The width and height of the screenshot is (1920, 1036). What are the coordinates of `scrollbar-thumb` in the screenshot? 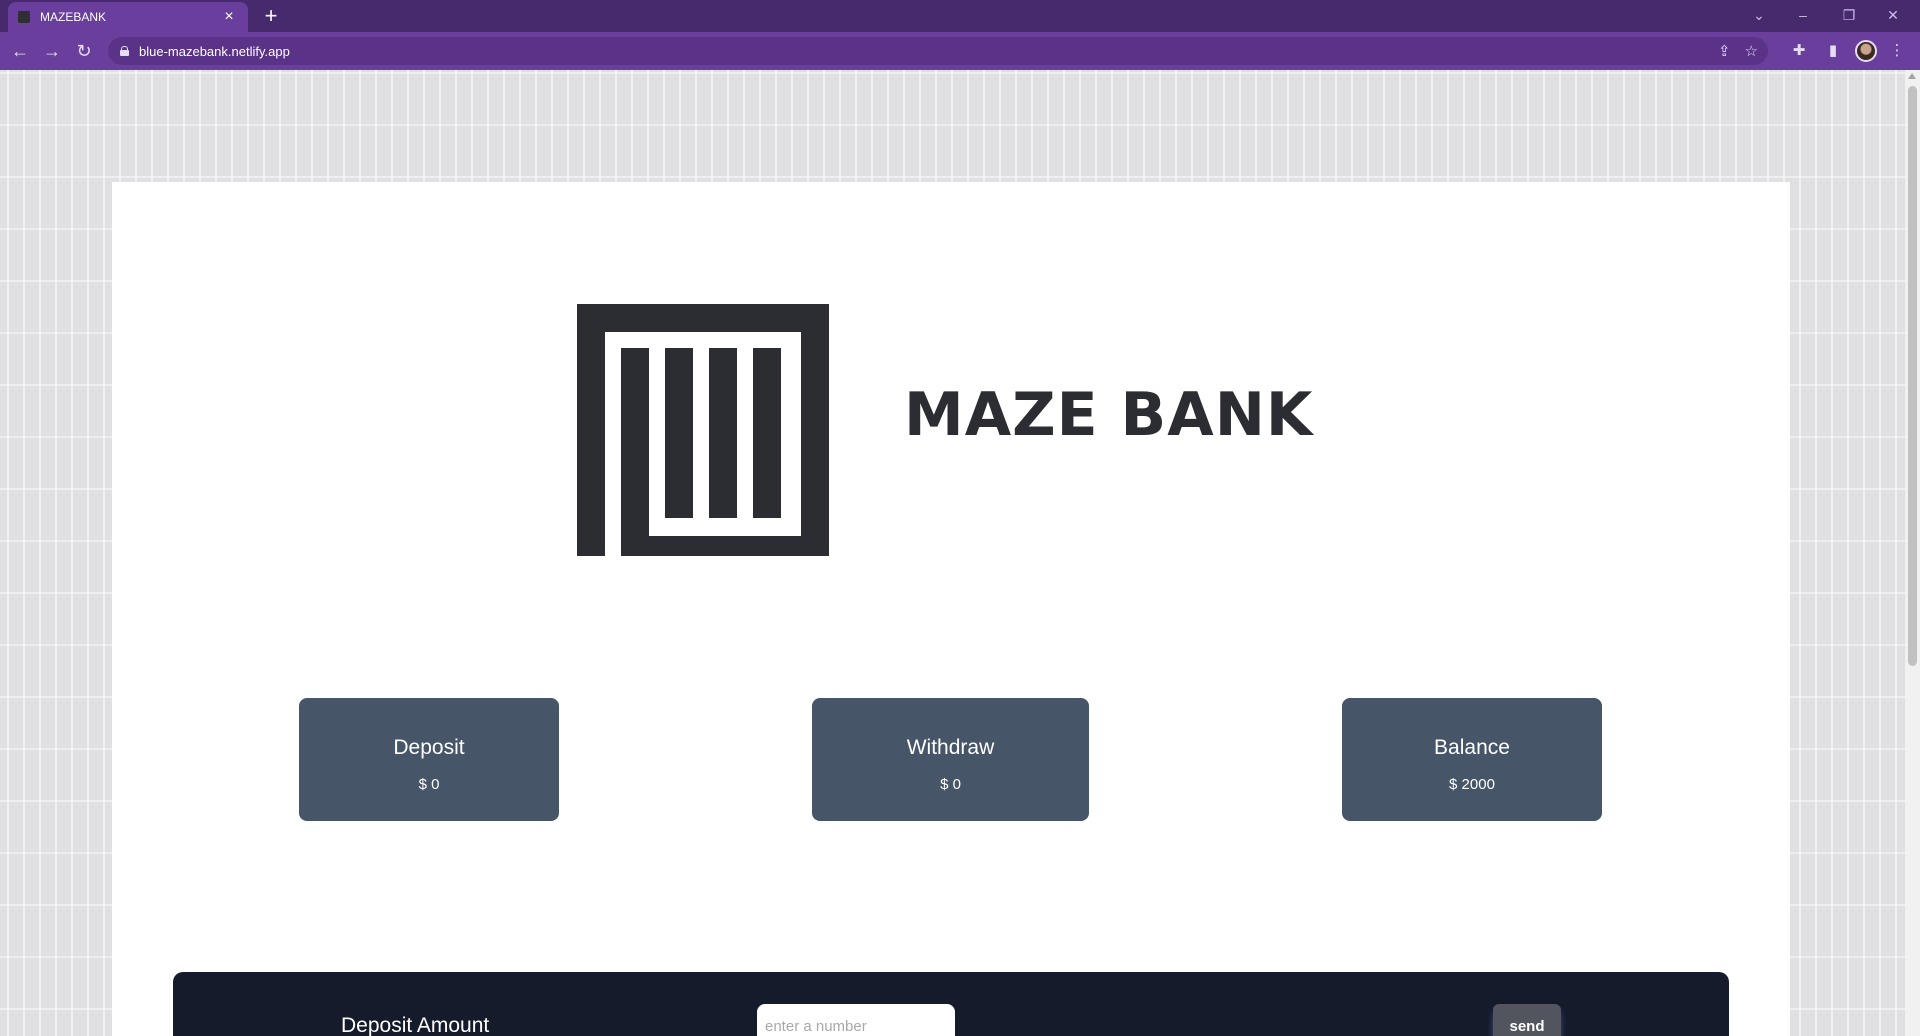 It's located at (1912, 376).